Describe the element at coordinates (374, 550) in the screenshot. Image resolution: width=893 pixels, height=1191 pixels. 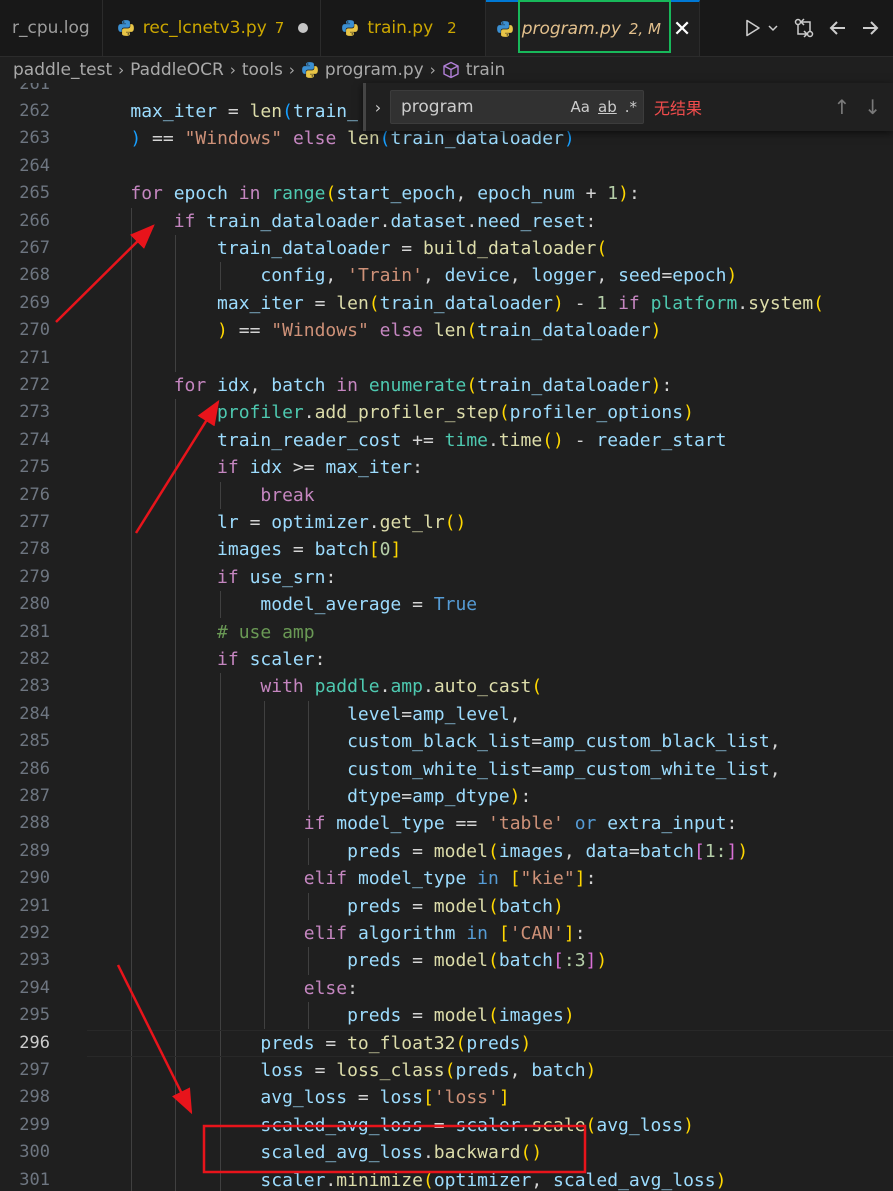
I see `code-token: [` at that location.